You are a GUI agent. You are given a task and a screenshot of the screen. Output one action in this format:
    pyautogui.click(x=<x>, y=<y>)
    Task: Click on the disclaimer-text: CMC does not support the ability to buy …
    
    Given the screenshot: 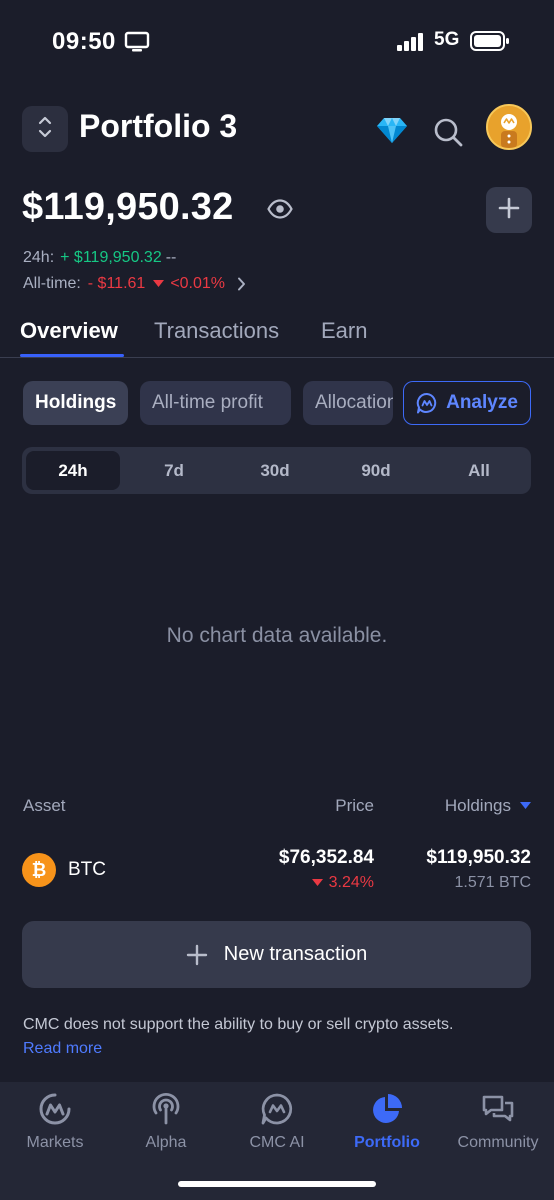 What is the action you would take?
    pyautogui.click(x=238, y=1024)
    